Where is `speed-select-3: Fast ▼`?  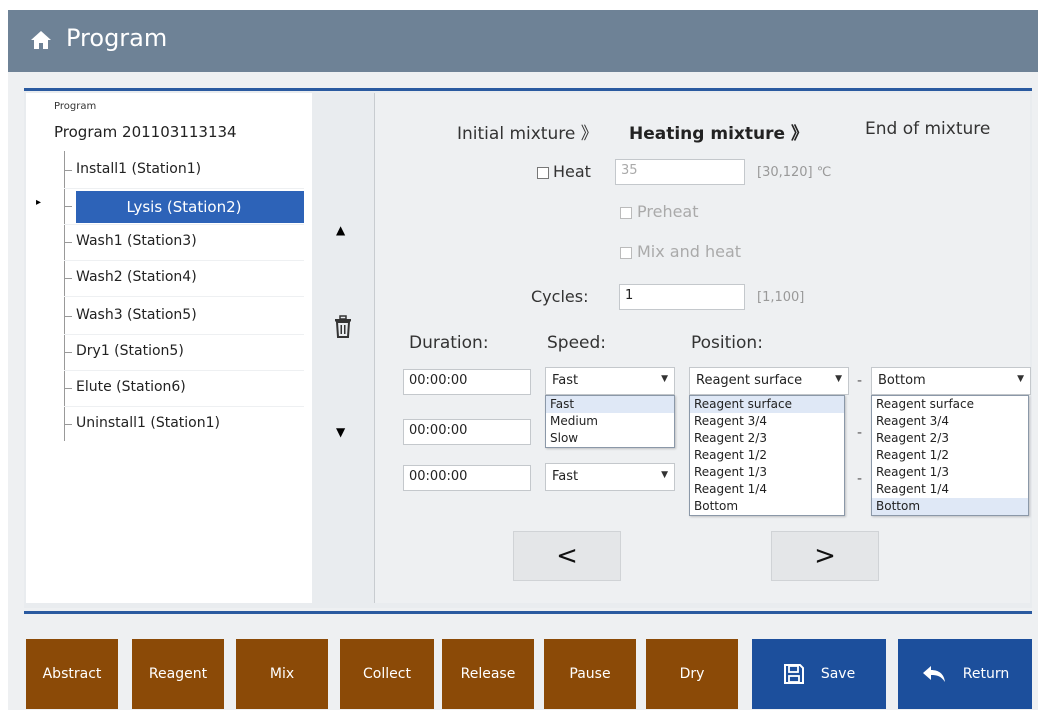
speed-select-3: Fast ▼ is located at coordinates (610, 477).